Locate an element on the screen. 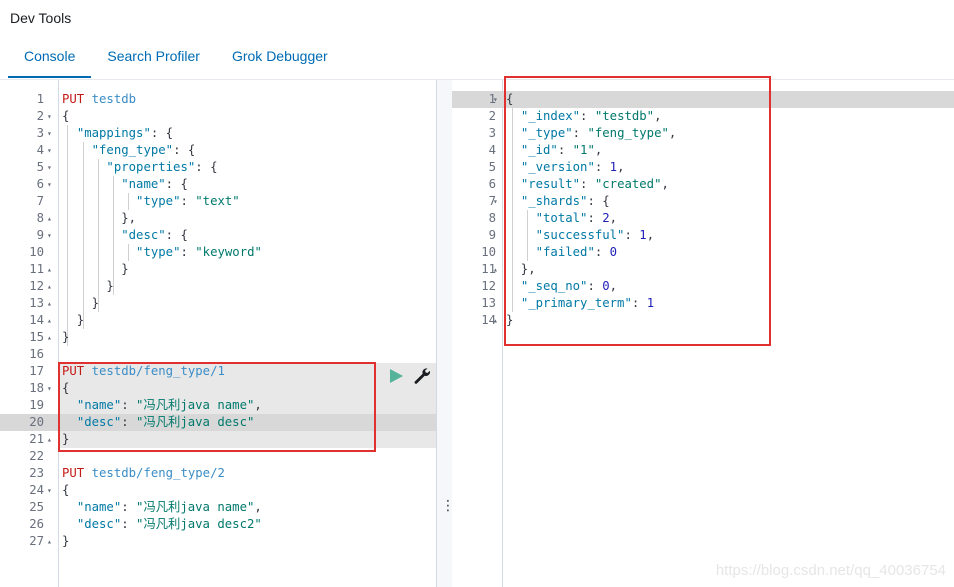 Image resolution: width=954 pixels, height=587 pixels. line-number: 15 is located at coordinates (36, 337).